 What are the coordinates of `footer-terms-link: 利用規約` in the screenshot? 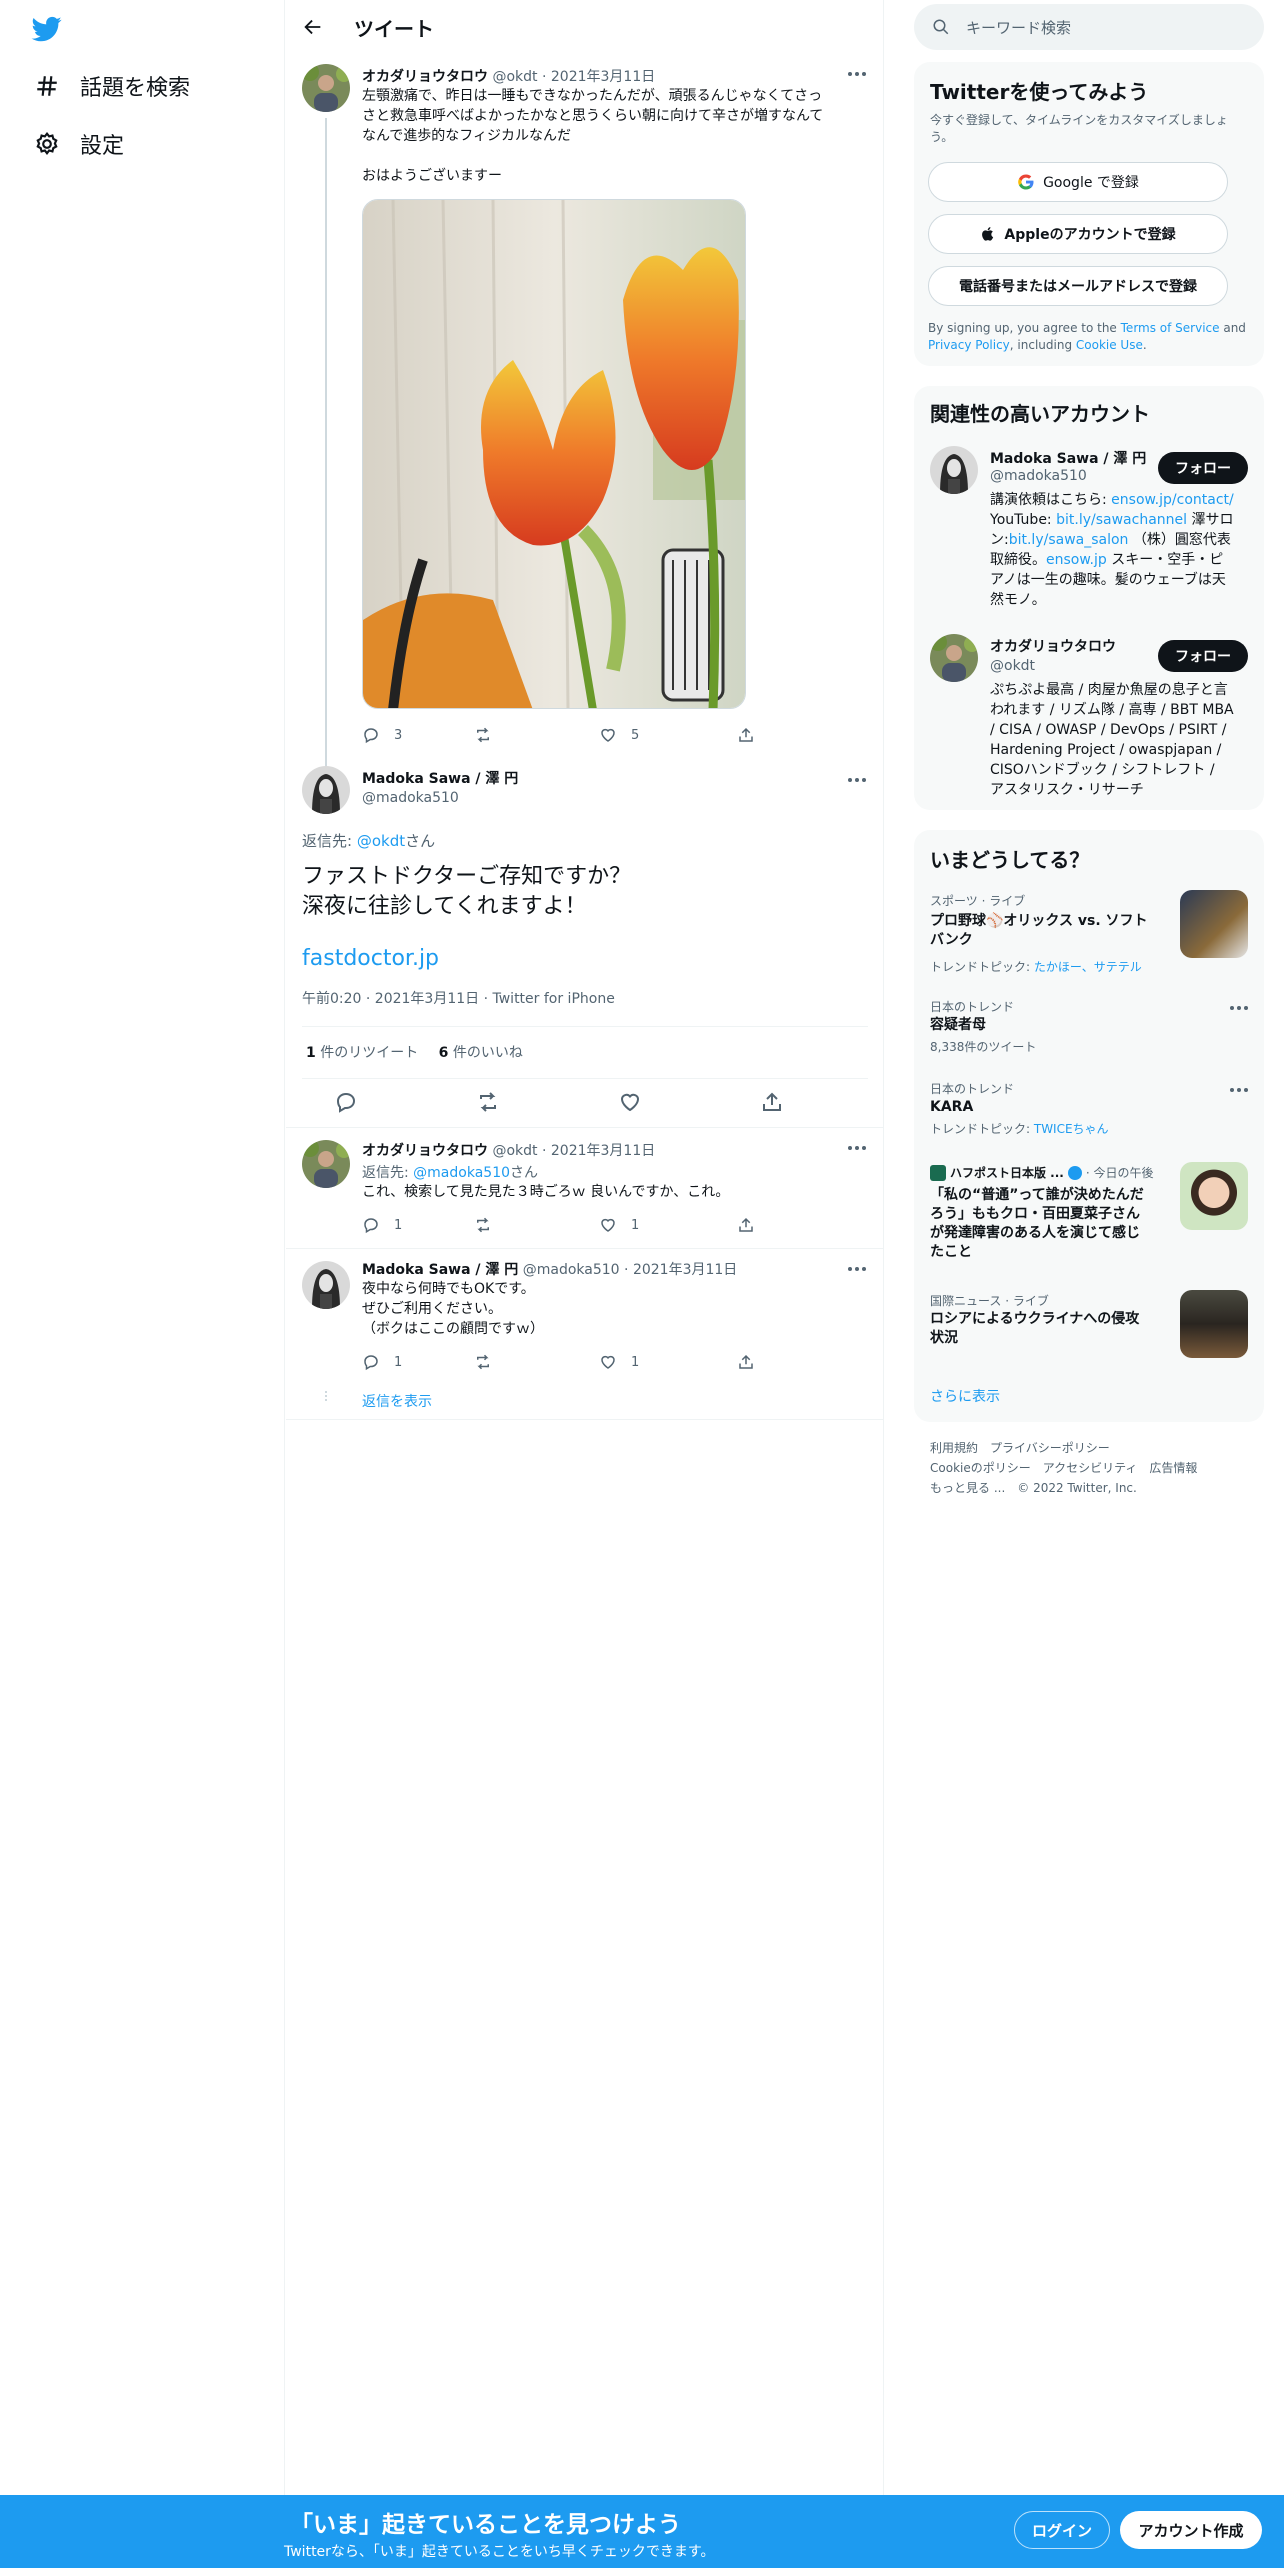 It's located at (954, 1448).